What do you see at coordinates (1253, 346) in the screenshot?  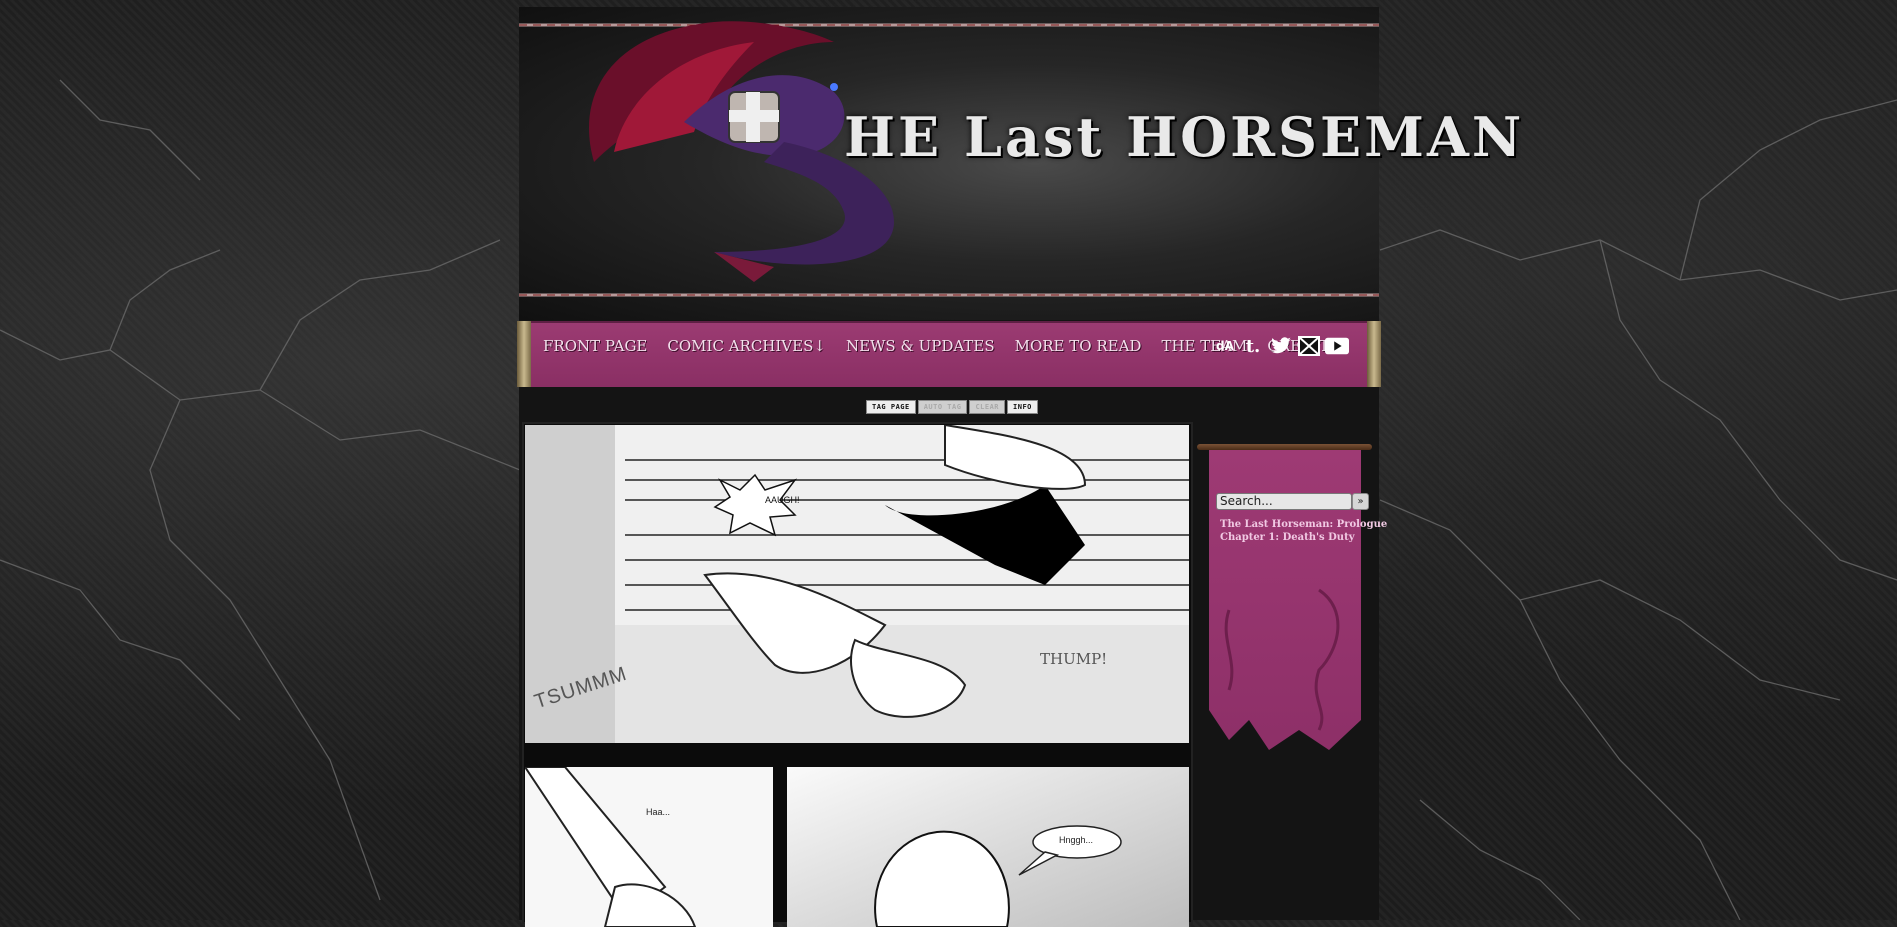 I see `tumblr-icon: t.` at bounding box center [1253, 346].